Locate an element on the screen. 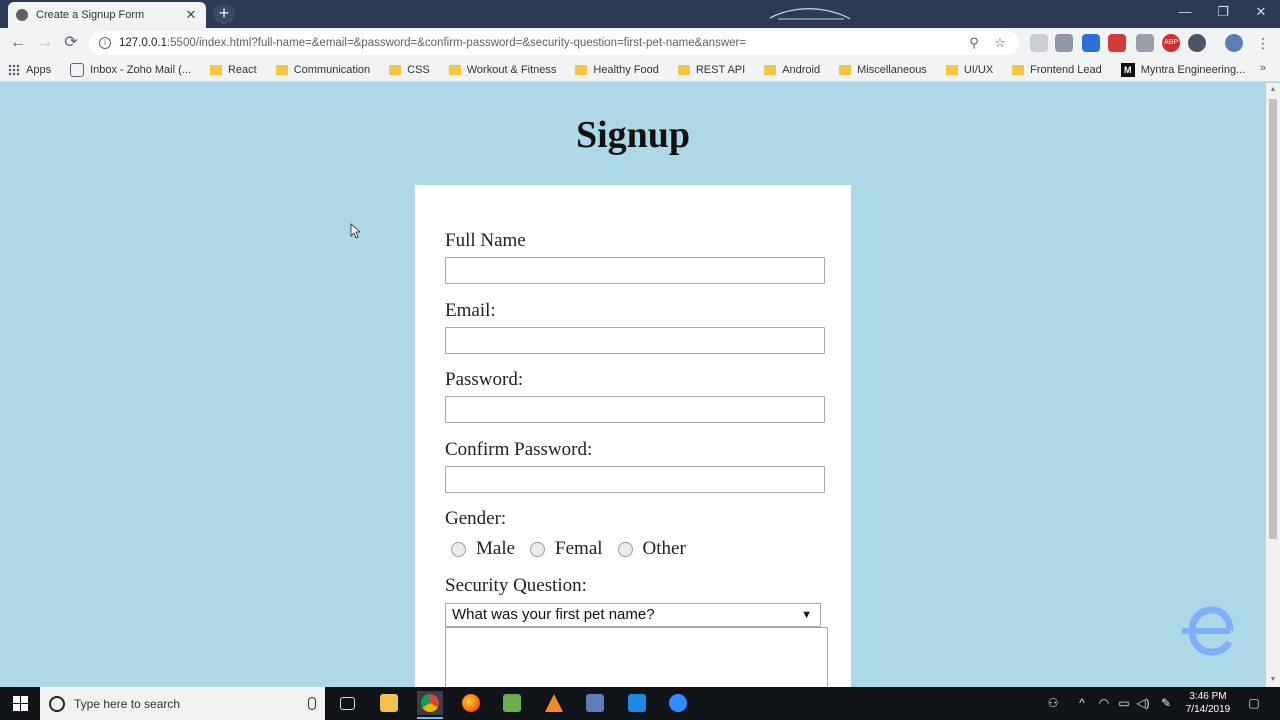 This screenshot has width=1280, height=720. file-explorer-icon is located at coordinates (389, 703).